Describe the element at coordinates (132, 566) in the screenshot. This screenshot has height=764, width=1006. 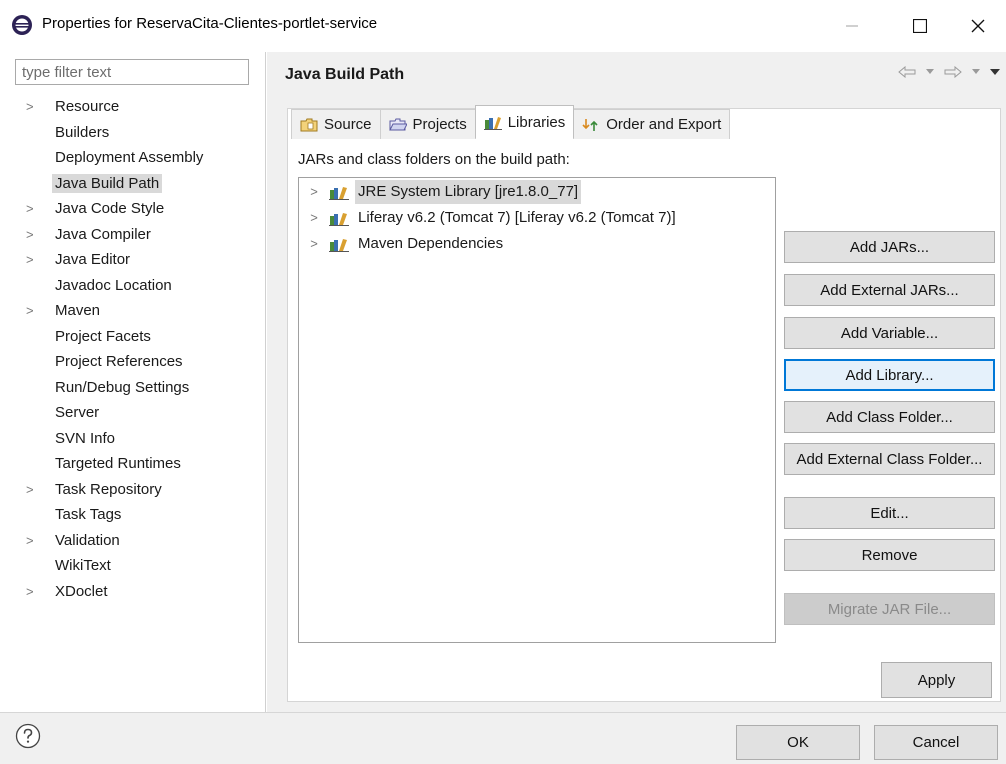
I see `tree-item-wikitext: WikiText` at that location.